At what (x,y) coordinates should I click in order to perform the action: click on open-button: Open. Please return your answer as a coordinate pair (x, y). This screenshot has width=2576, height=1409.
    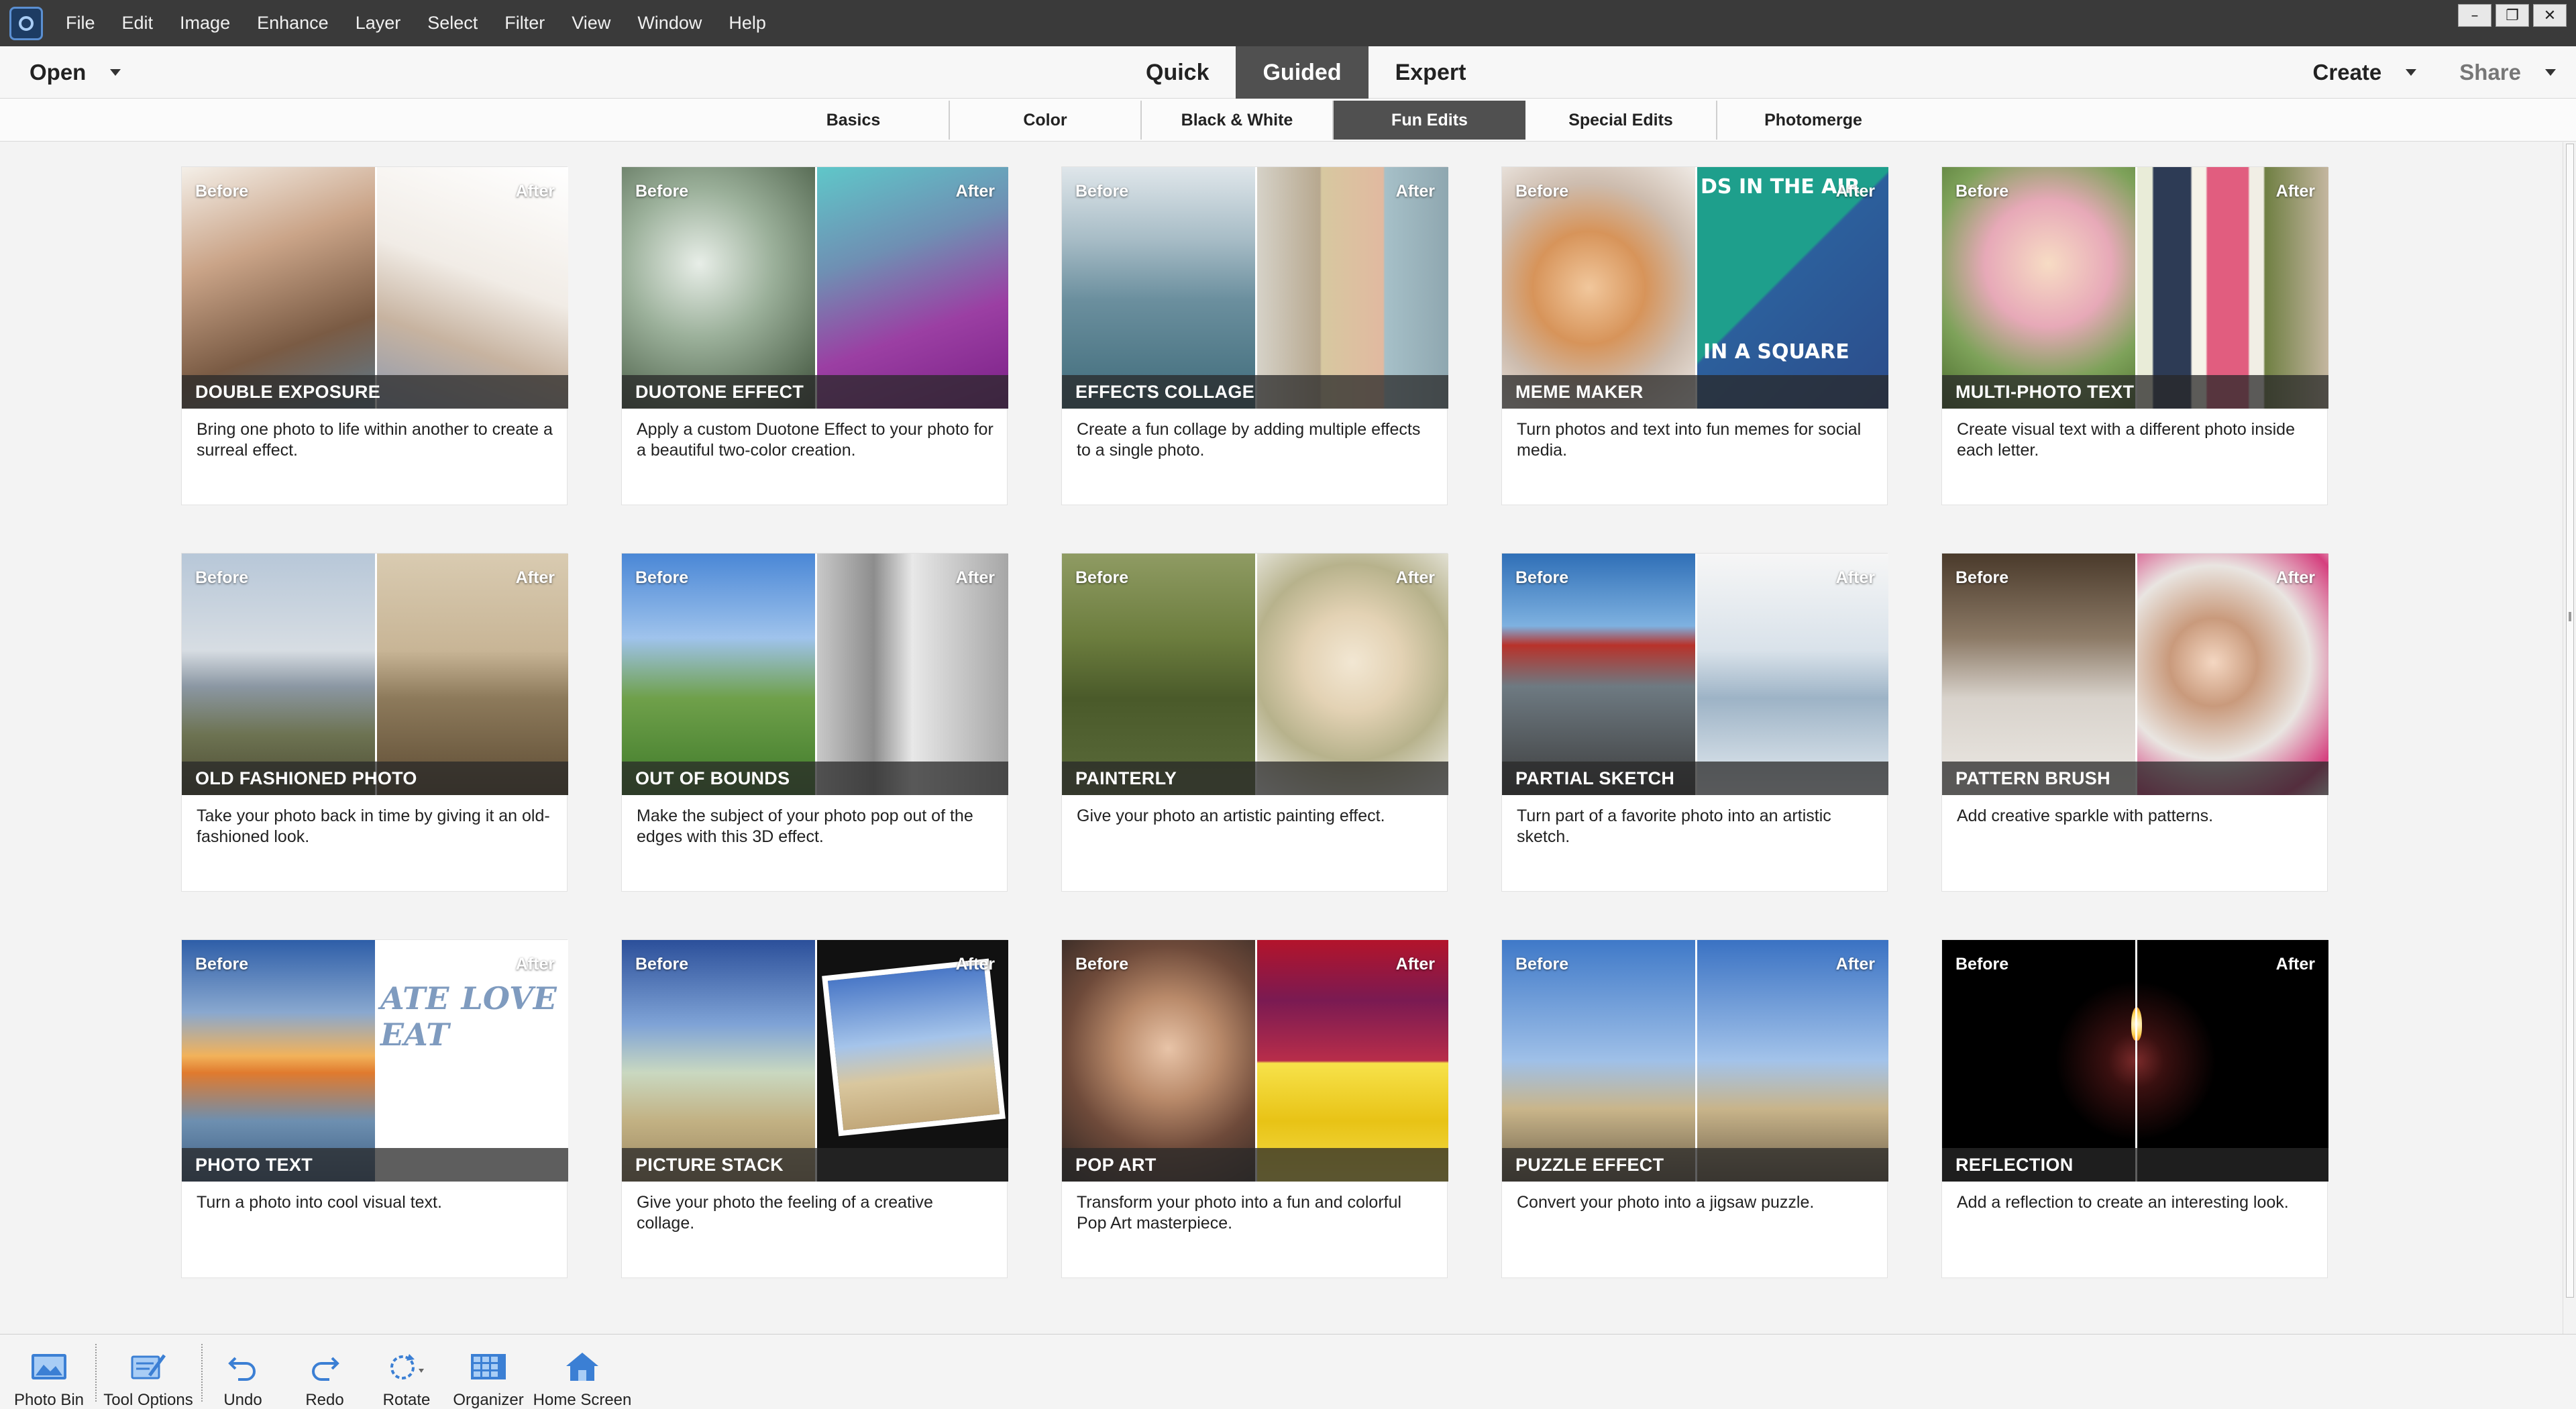
    Looking at the image, I should click on (75, 72).